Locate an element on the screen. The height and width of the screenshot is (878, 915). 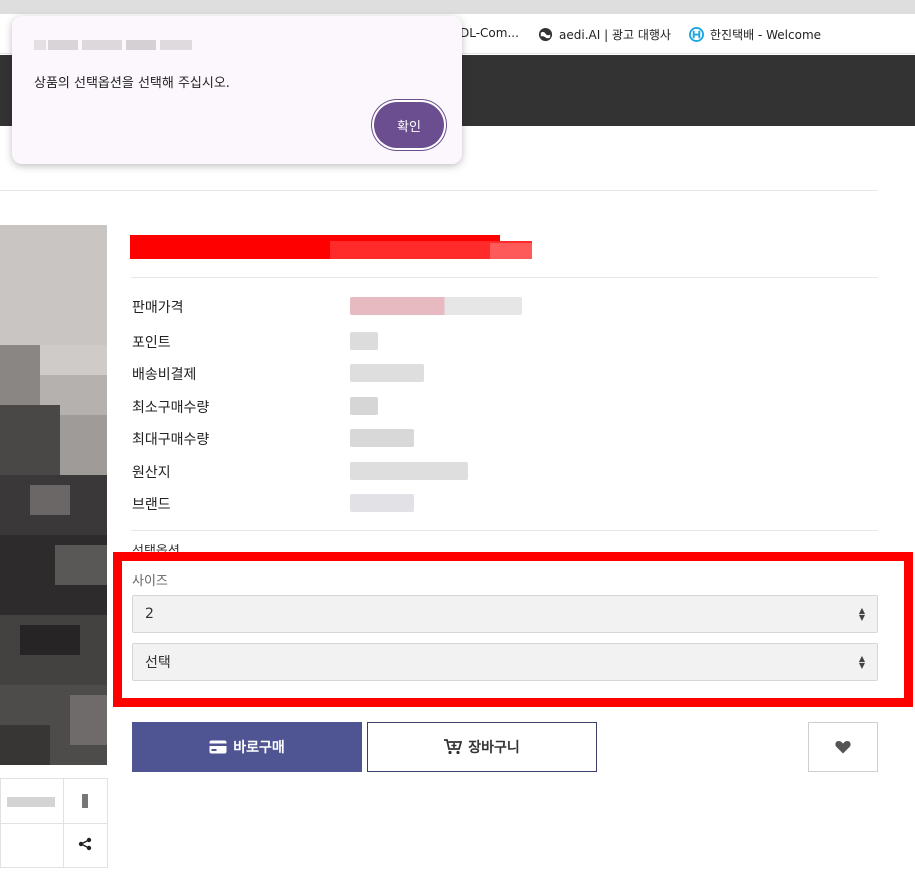
cart-plus-icon is located at coordinates (453, 747).